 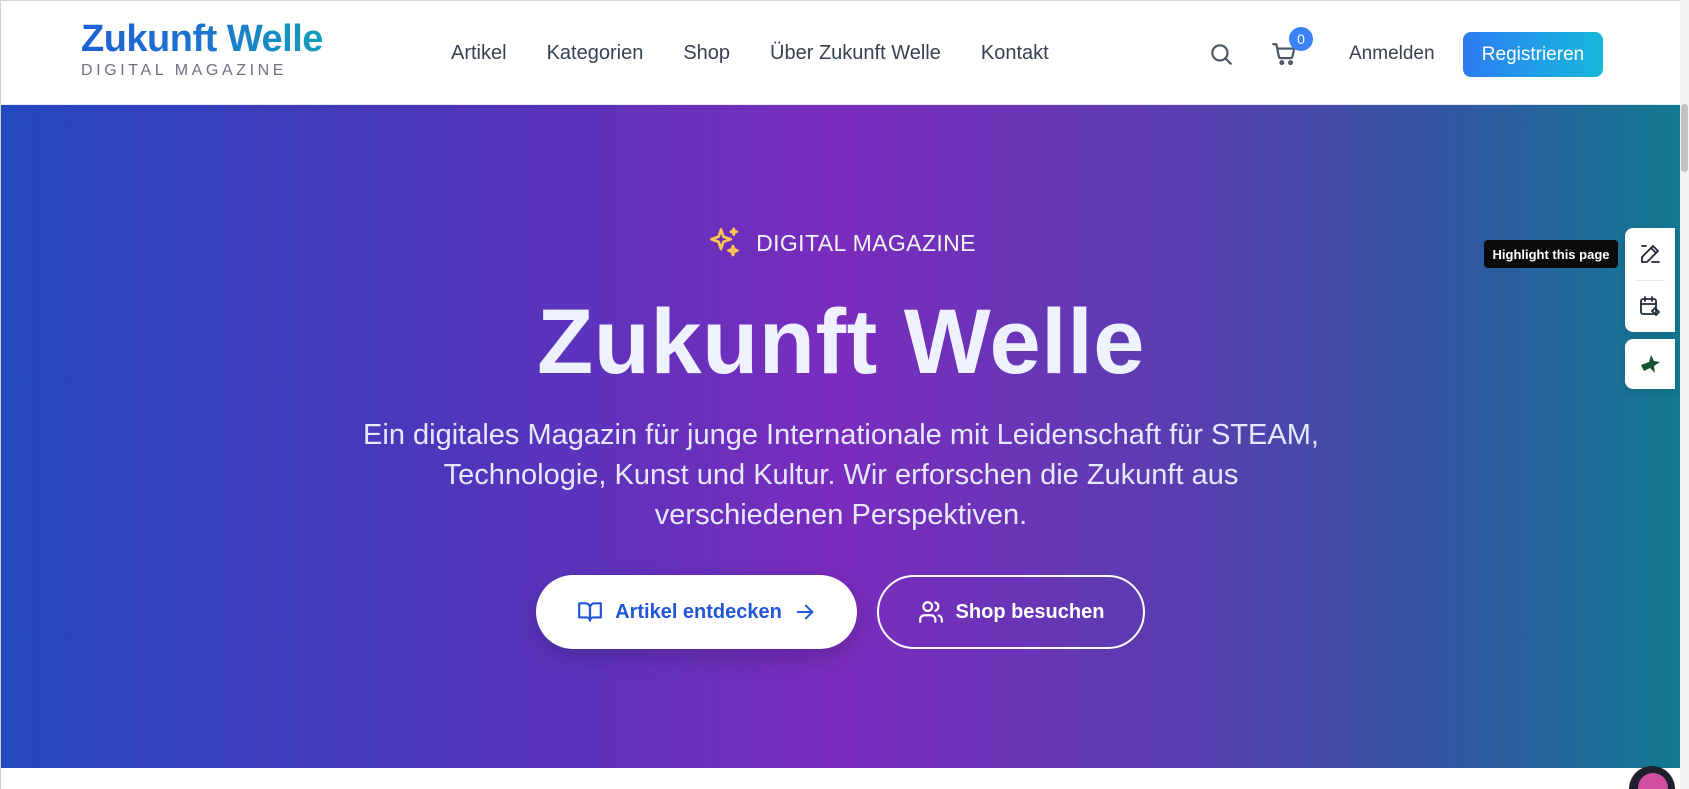 I want to click on register-button: Registrieren, so click(x=1533, y=54).